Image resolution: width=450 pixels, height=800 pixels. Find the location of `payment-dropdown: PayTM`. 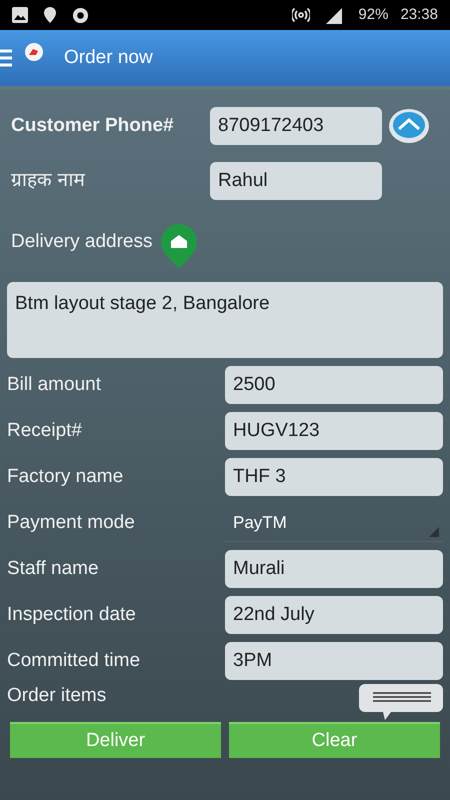

payment-dropdown: PayTM is located at coordinates (334, 523).